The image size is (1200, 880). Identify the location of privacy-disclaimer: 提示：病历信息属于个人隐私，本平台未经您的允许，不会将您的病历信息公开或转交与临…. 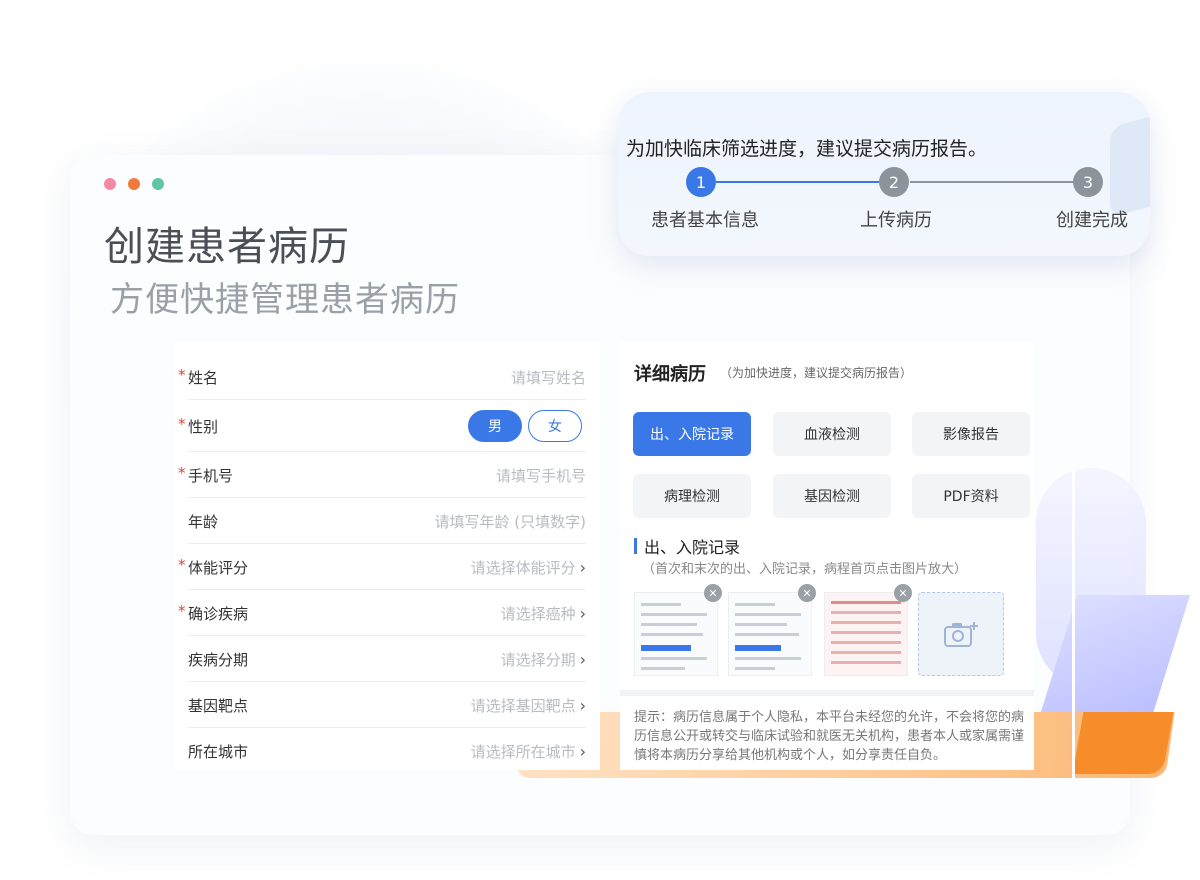
(829, 736).